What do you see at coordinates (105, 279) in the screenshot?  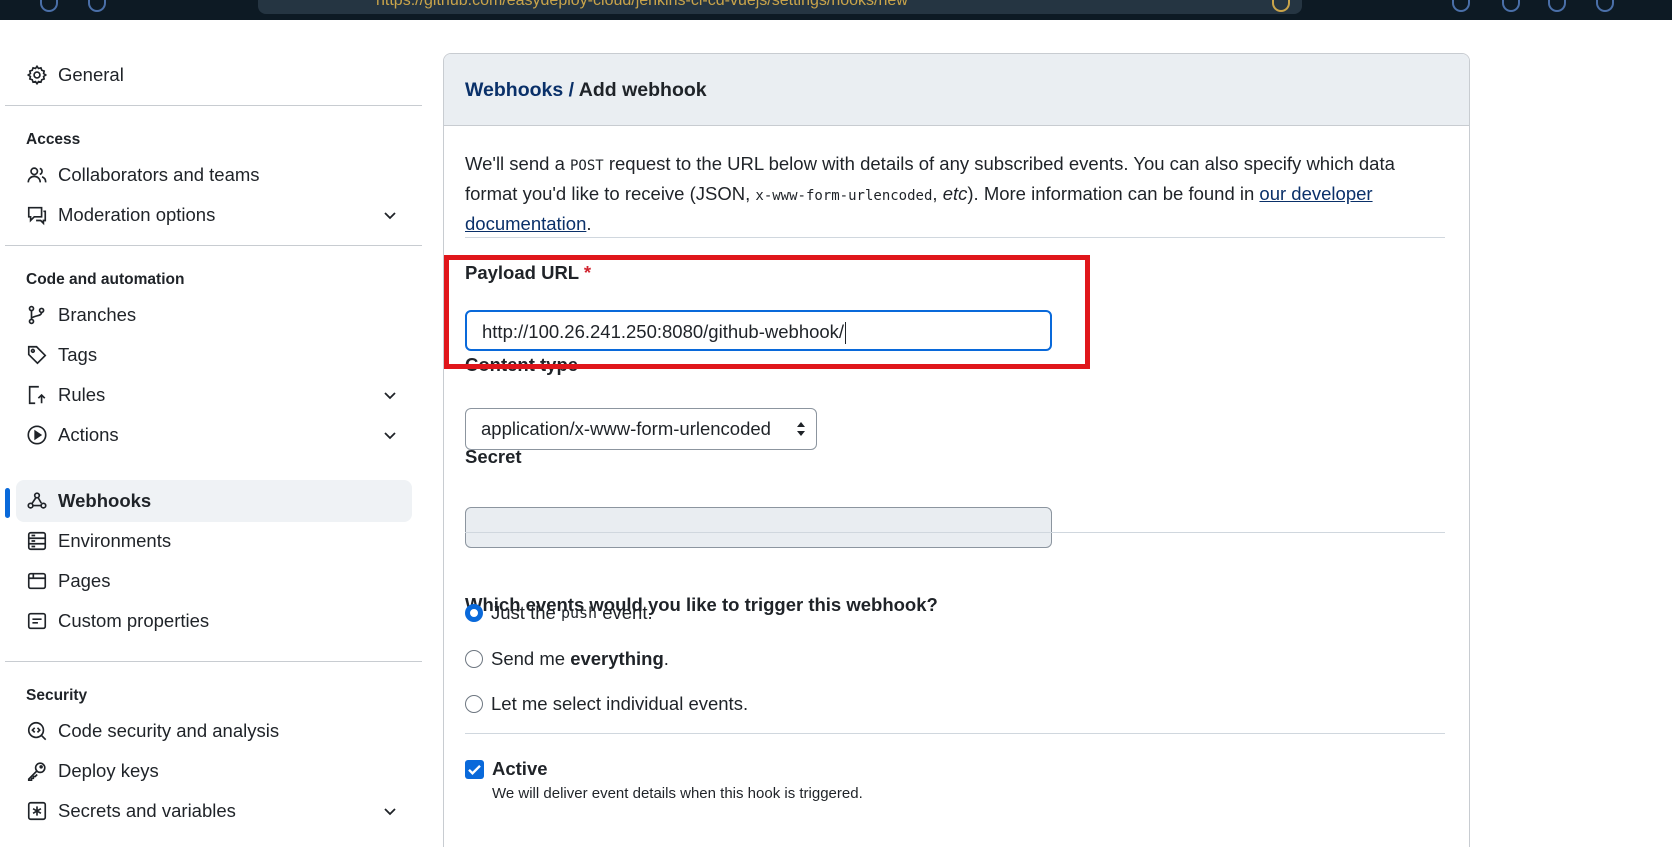 I see `sidebar-section-code-automation: Code and automation` at bounding box center [105, 279].